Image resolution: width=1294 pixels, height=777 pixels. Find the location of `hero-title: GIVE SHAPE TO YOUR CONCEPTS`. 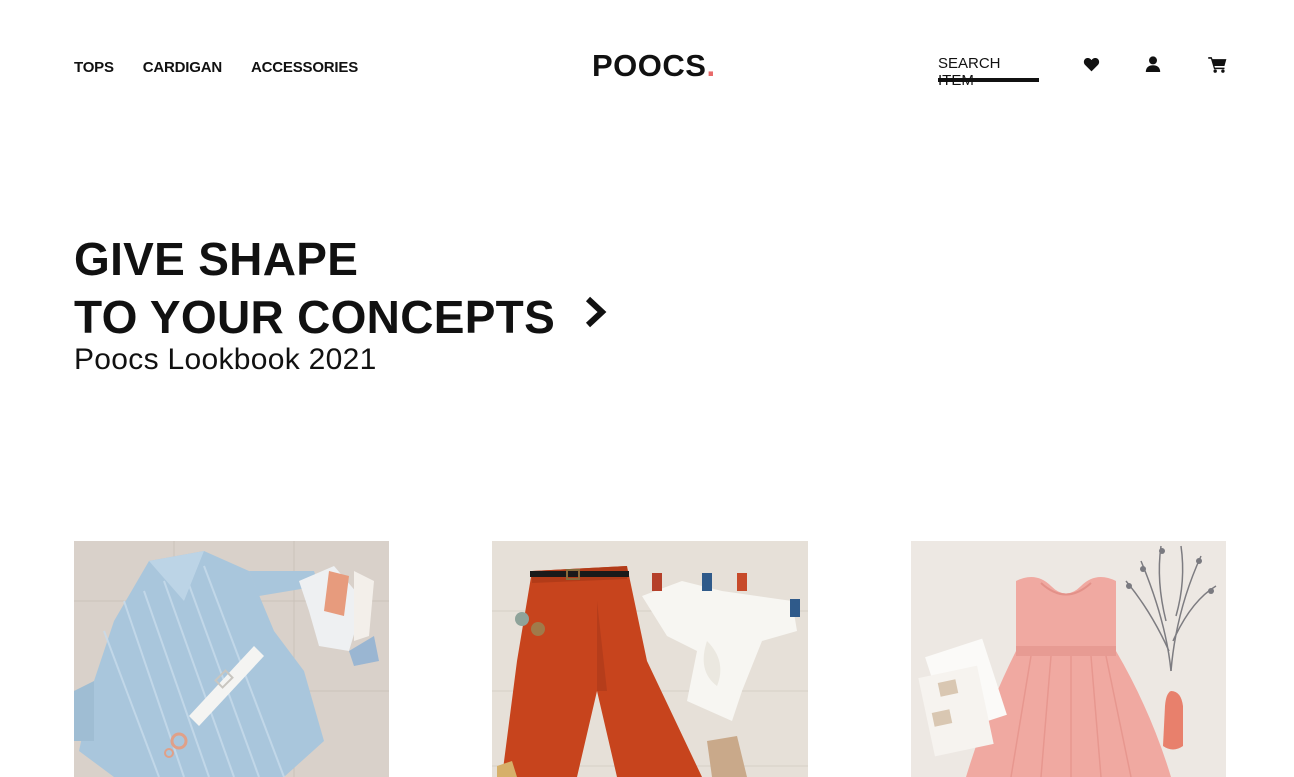

hero-title: GIVE SHAPE TO YOUR CONCEPTS is located at coordinates (314, 288).